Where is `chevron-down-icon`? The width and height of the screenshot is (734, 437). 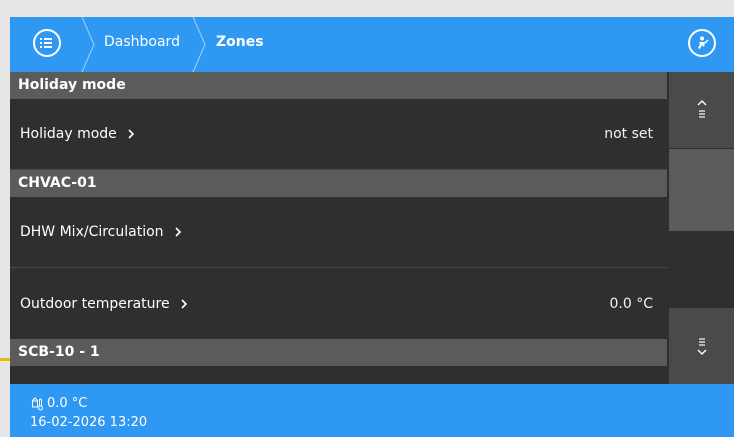
chevron-down-icon is located at coordinates (701, 346).